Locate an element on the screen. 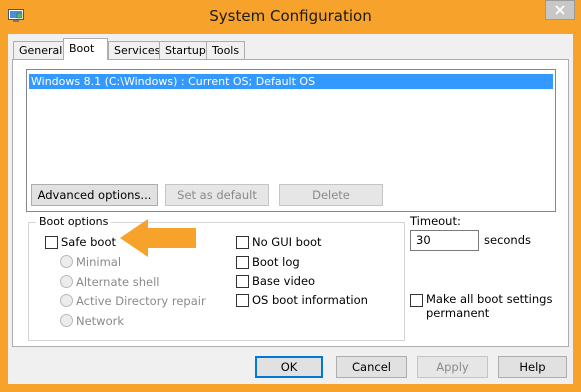 Image resolution: width=581 pixels, height=392 pixels. boot-options-label: Boot options is located at coordinates (74, 221).